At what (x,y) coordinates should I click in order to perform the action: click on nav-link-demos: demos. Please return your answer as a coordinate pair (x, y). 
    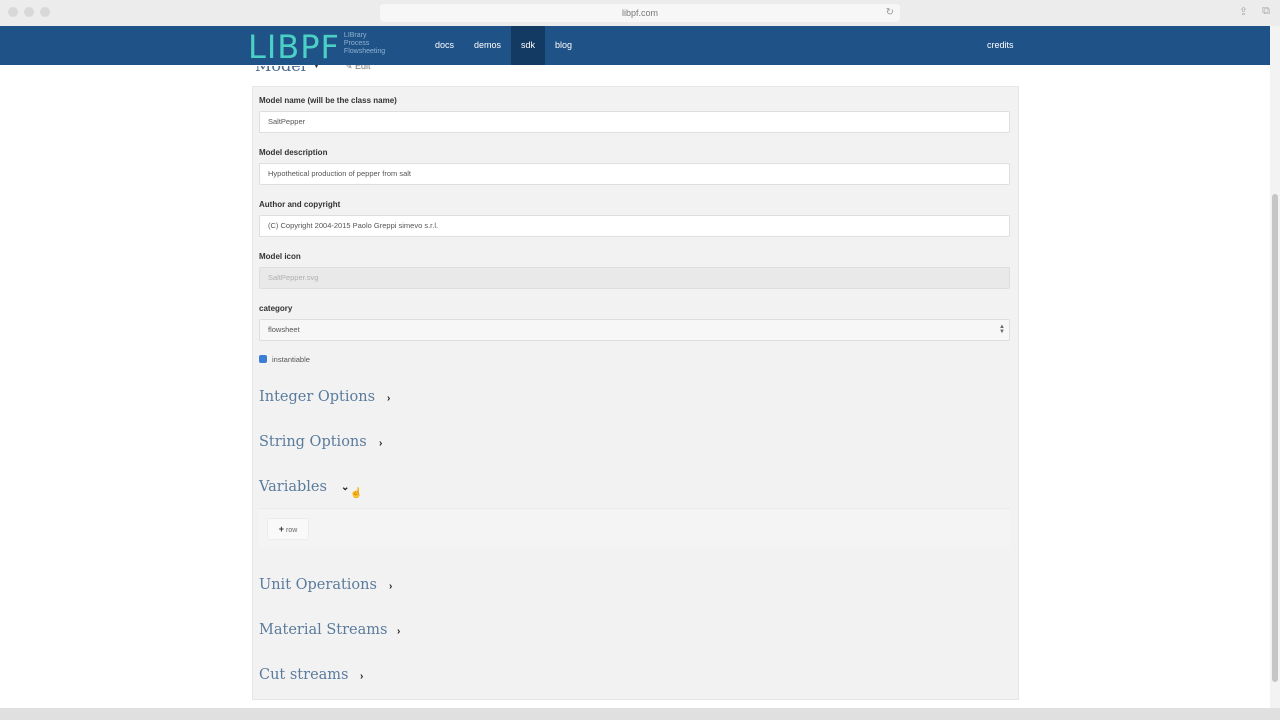
    Looking at the image, I should click on (487, 45).